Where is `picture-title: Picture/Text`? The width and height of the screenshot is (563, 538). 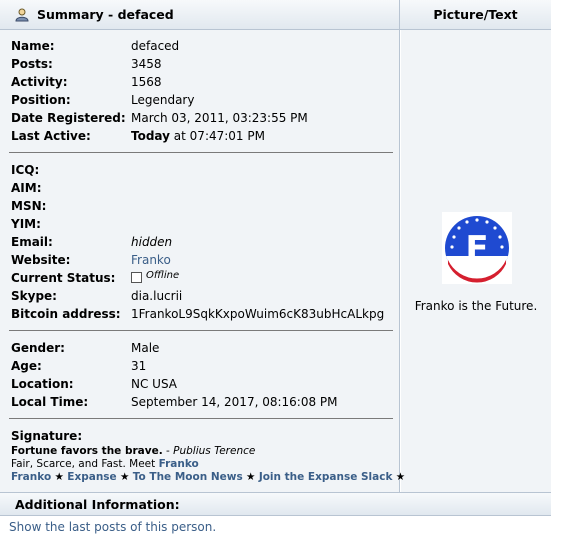
picture-title: Picture/Text is located at coordinates (475, 14).